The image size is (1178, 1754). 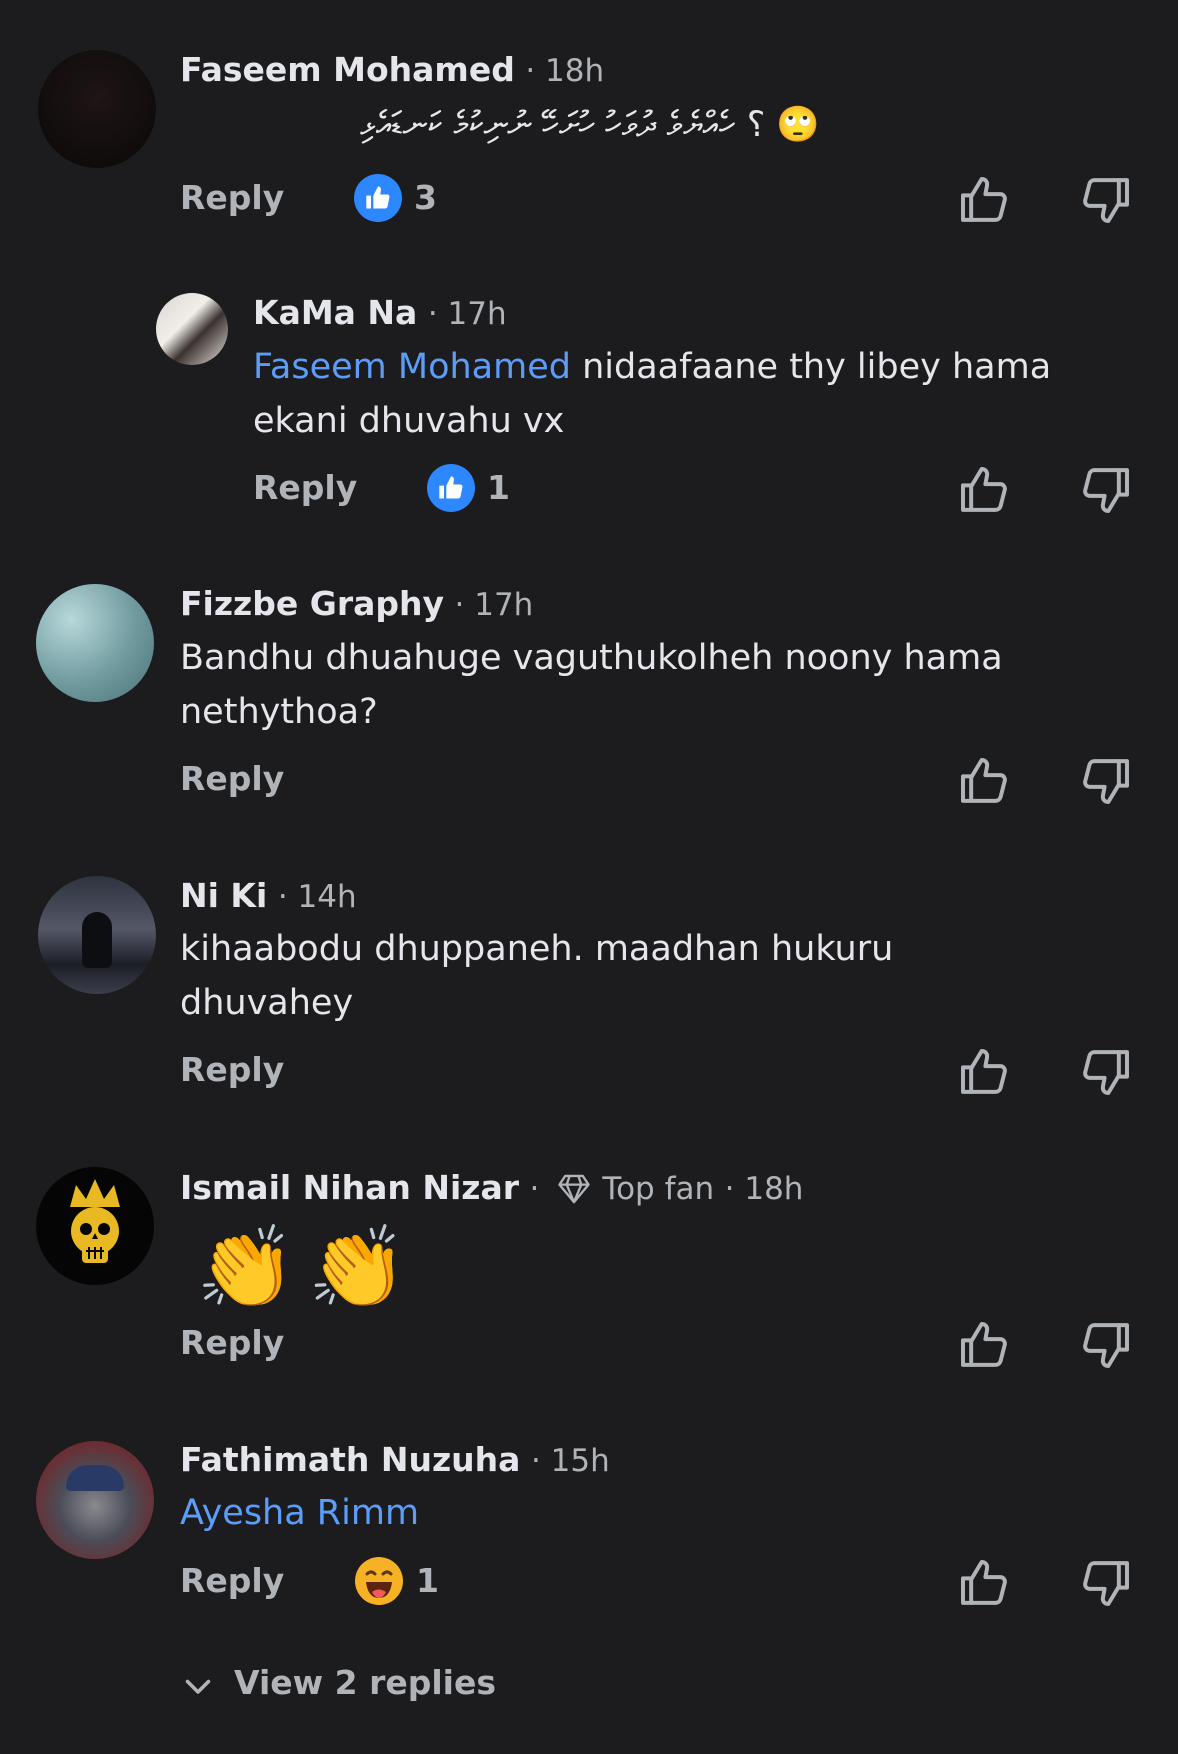 I want to click on reaction-summary: 3, so click(x=395, y=198).